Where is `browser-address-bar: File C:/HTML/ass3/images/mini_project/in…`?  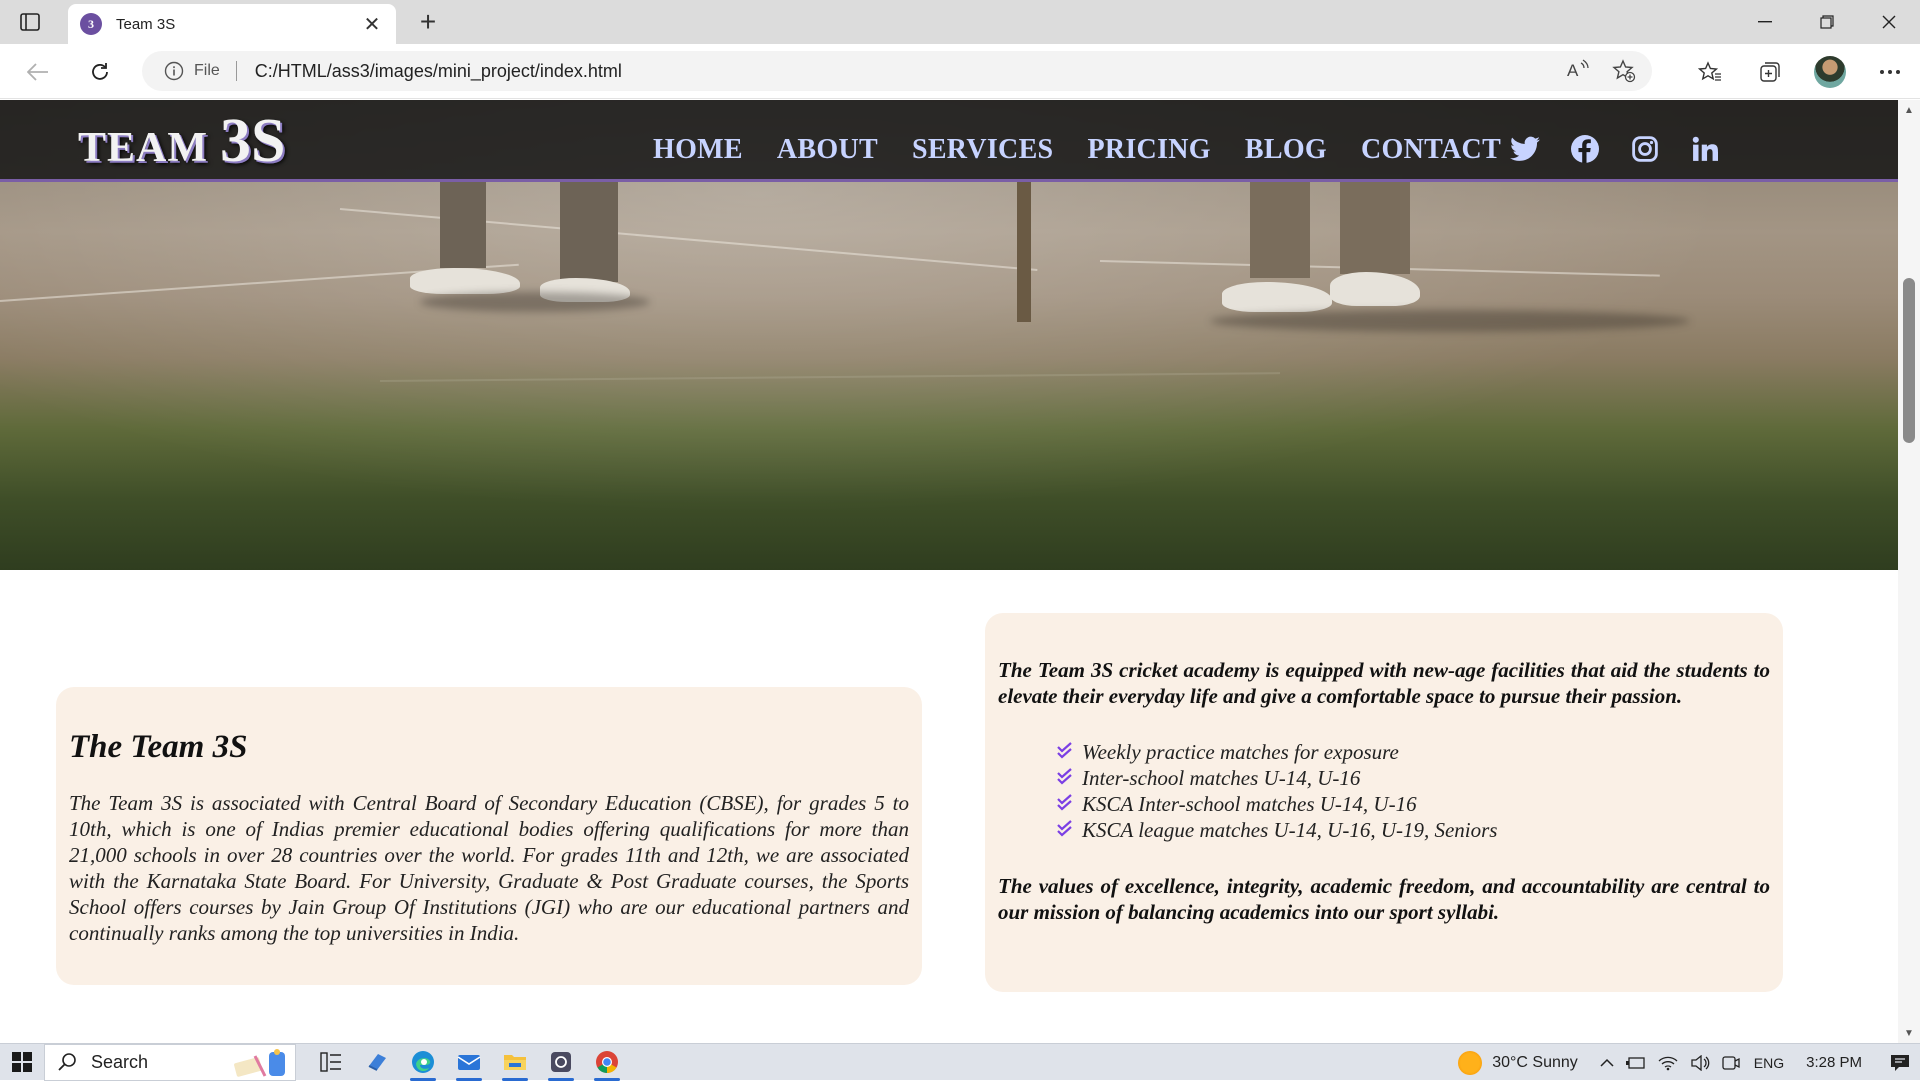 browser-address-bar: File C:/HTML/ass3/images/mini_project/in… is located at coordinates (960, 71).